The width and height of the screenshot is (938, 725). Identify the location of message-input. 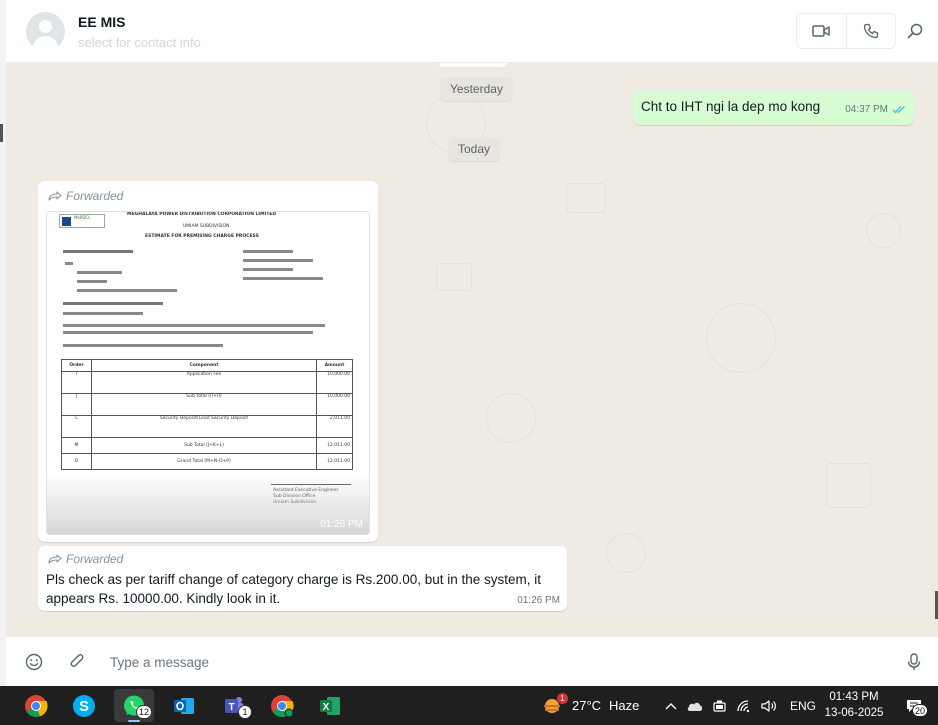
(500, 662).